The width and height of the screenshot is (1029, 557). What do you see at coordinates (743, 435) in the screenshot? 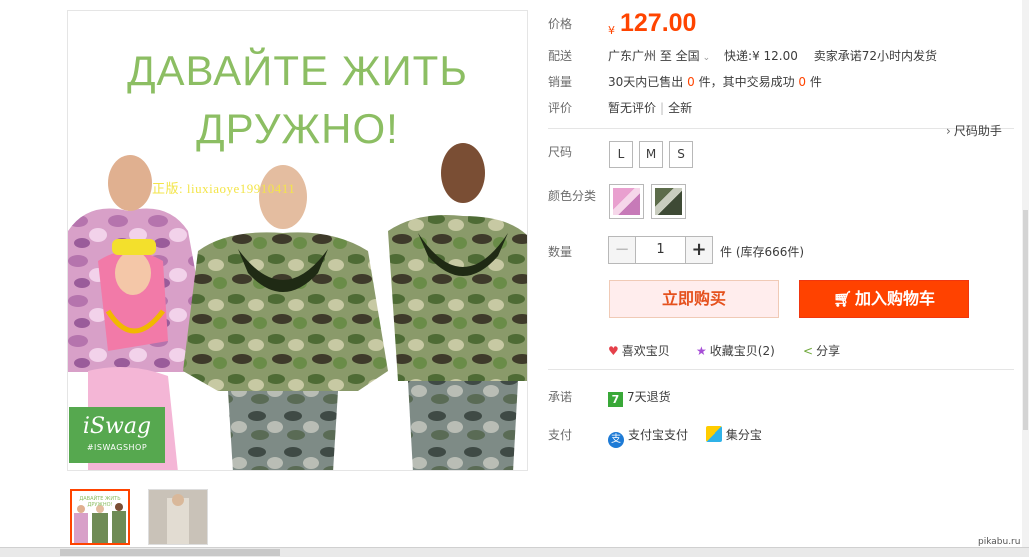
I see `jifenbao-label: 集分宝` at bounding box center [743, 435].